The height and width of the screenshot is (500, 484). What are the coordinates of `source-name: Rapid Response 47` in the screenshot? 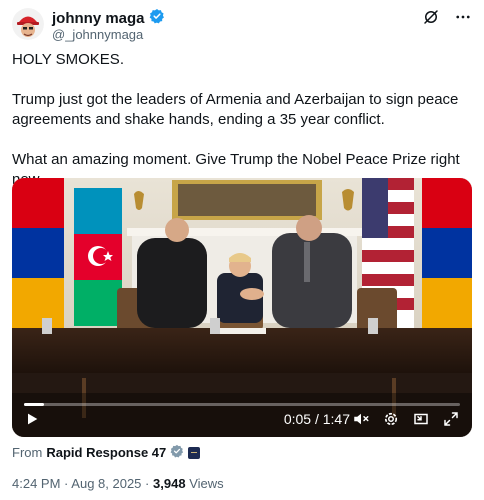 It's located at (106, 452).